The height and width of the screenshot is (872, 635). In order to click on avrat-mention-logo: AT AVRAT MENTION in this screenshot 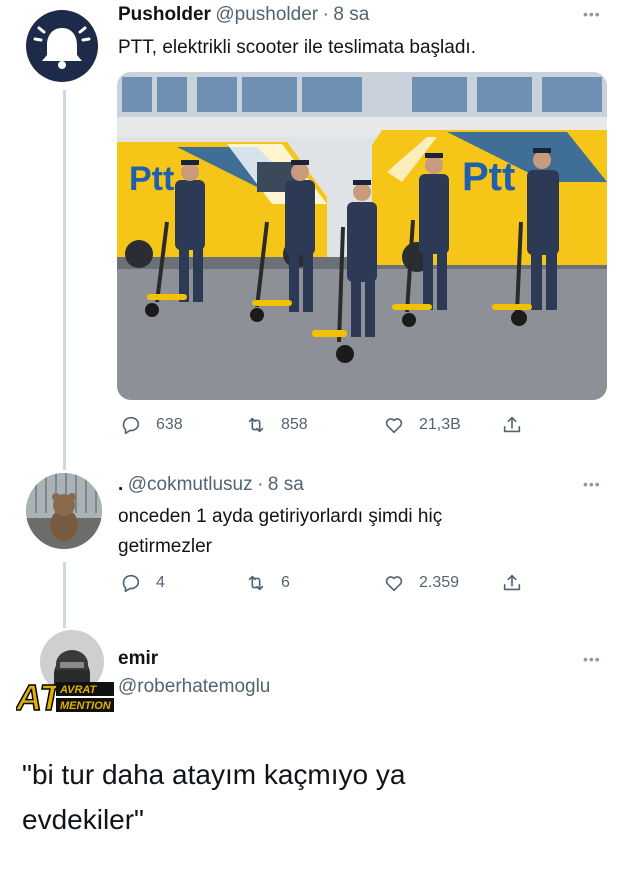, I will do `click(65, 695)`.